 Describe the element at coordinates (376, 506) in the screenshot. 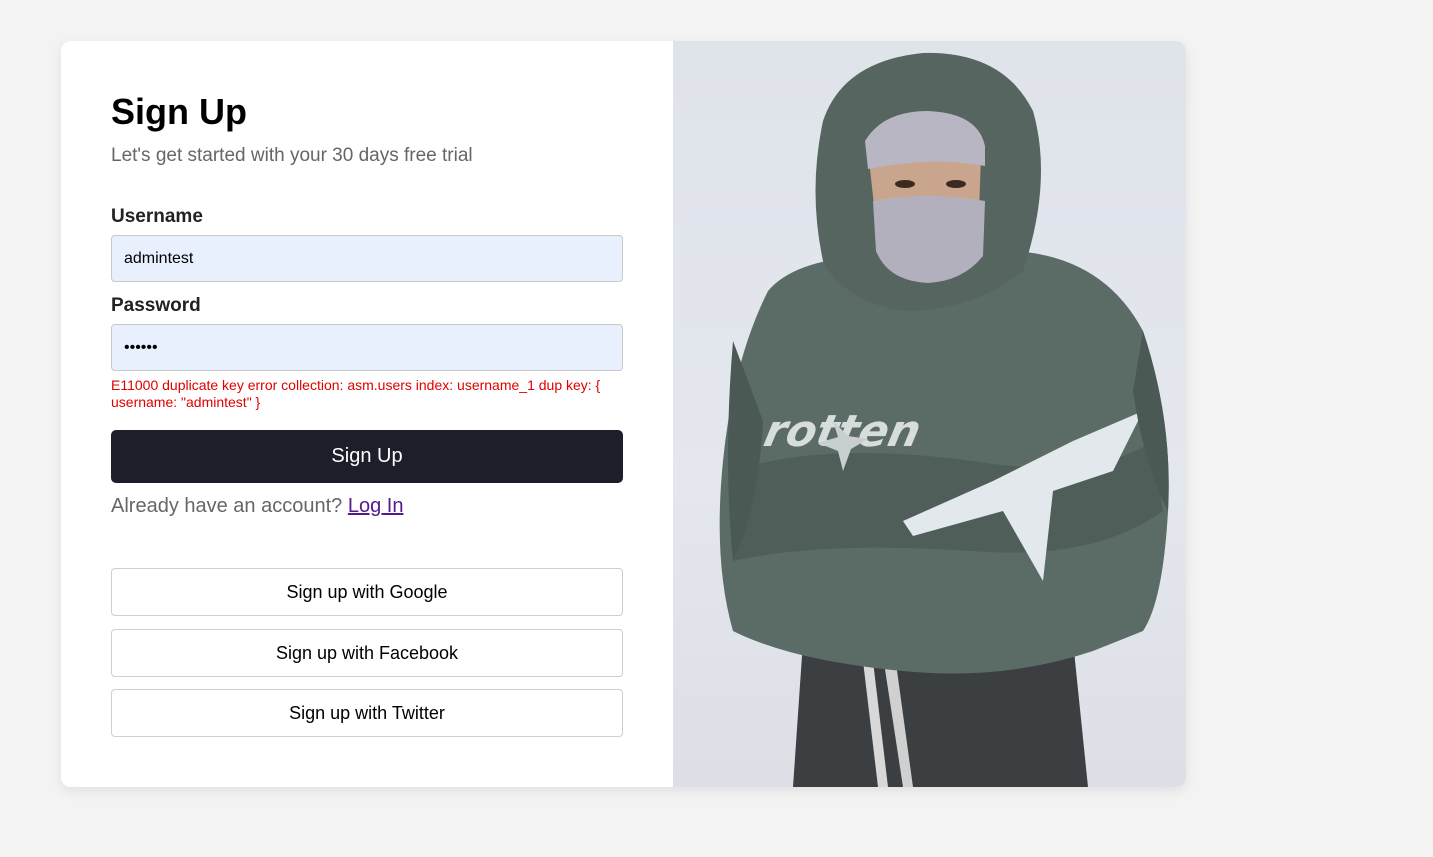

I see `login-link: Log In` at that location.